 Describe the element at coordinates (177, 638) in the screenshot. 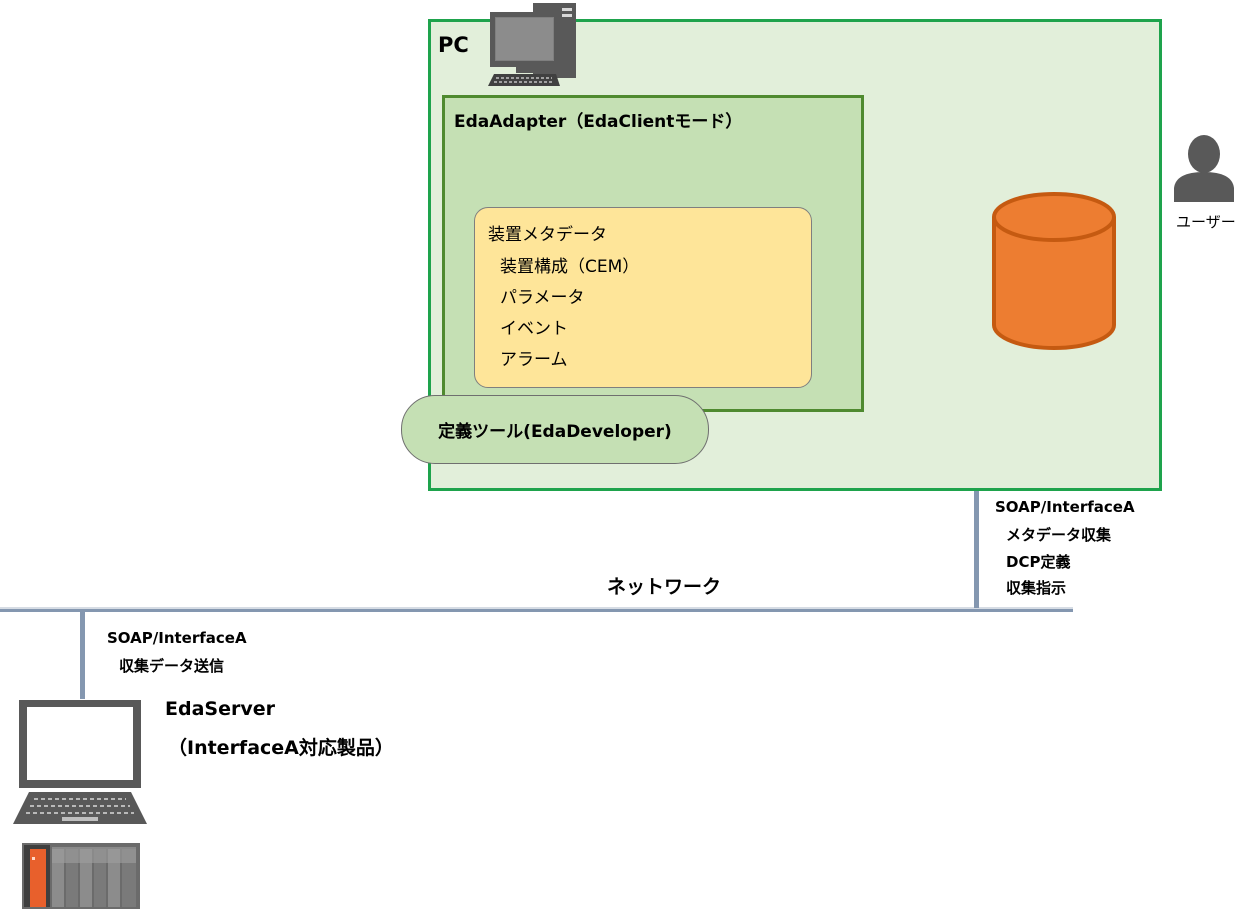

I see `server-link-protocol: SOAP/InterfaceA` at that location.